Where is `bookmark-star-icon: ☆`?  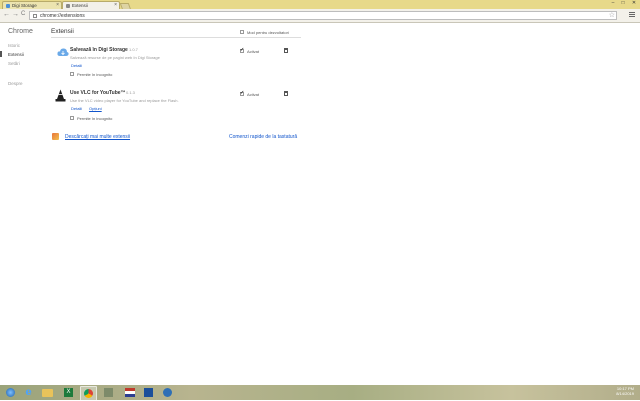 bookmark-star-icon: ☆ is located at coordinates (612, 15).